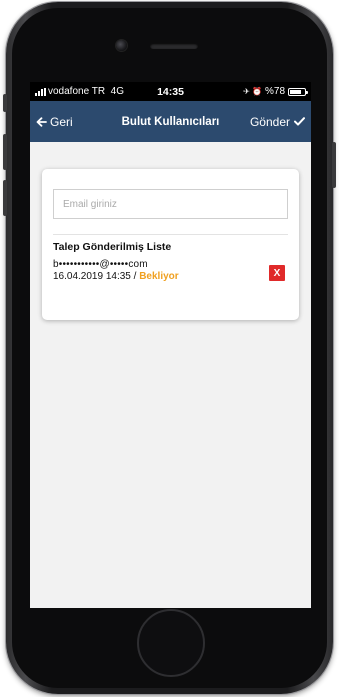 The width and height of the screenshot is (339, 697). I want to click on email-input, so click(170, 204).